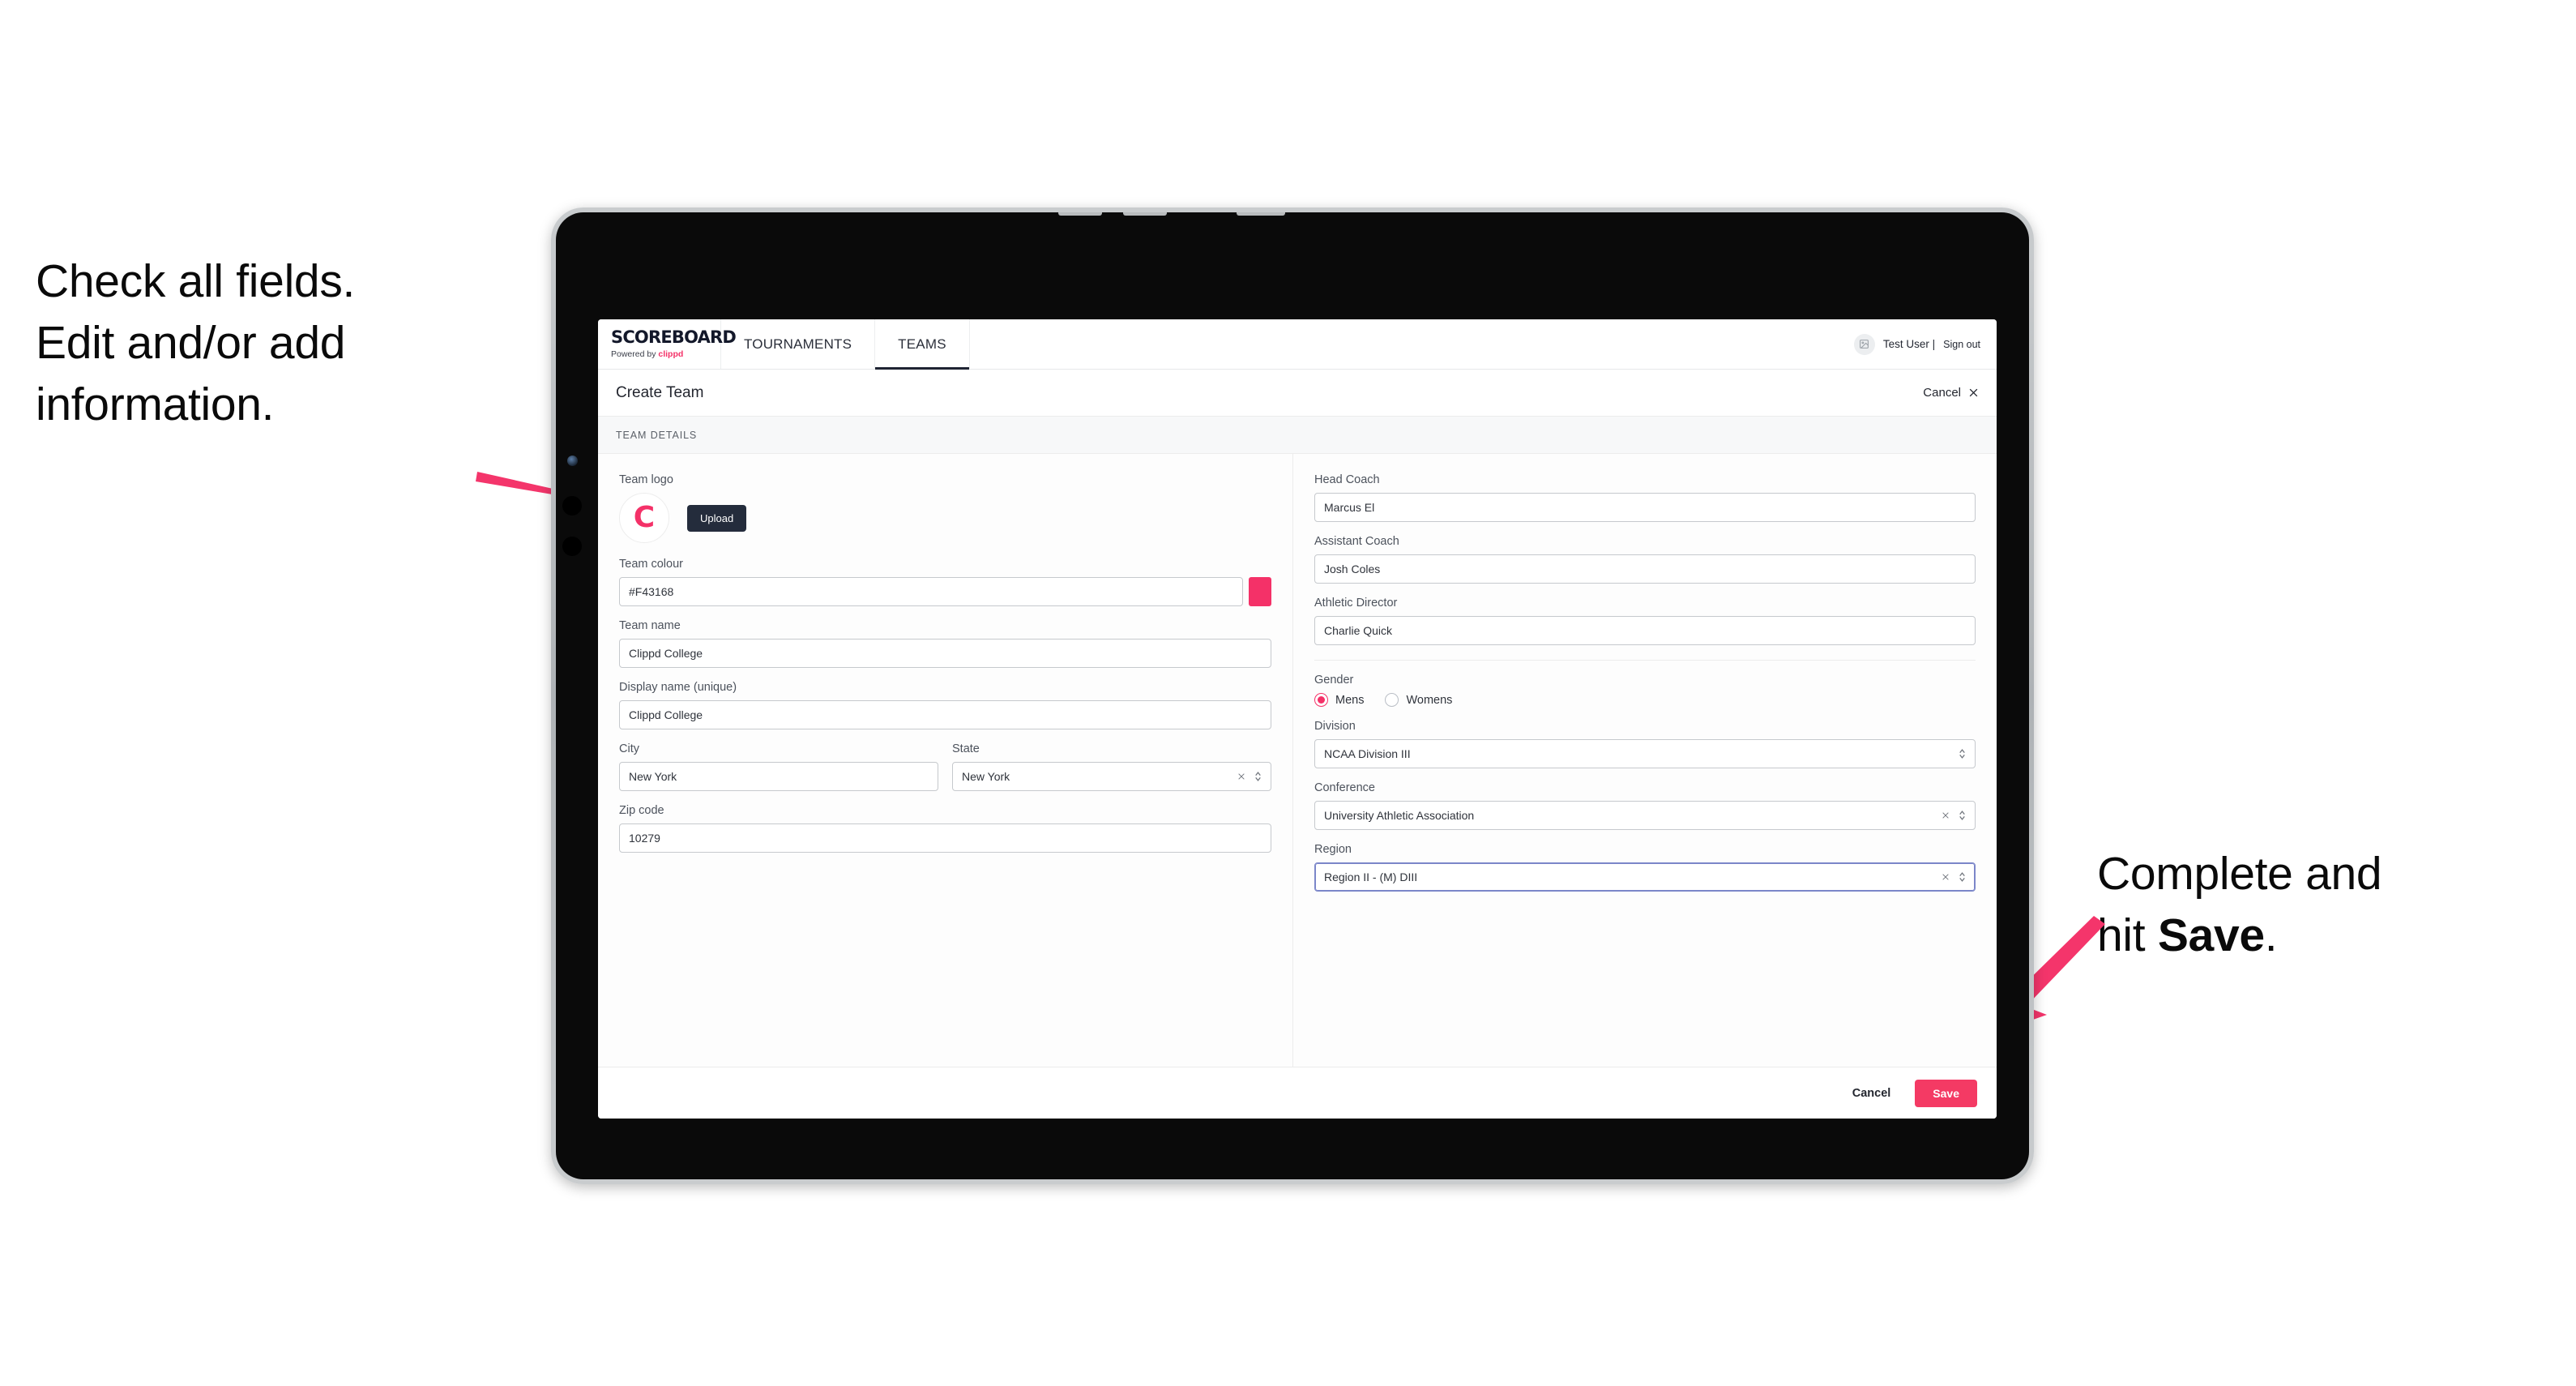  Describe the element at coordinates (1349, 507) in the screenshot. I see `head-coach-value: Marcus El` at that location.